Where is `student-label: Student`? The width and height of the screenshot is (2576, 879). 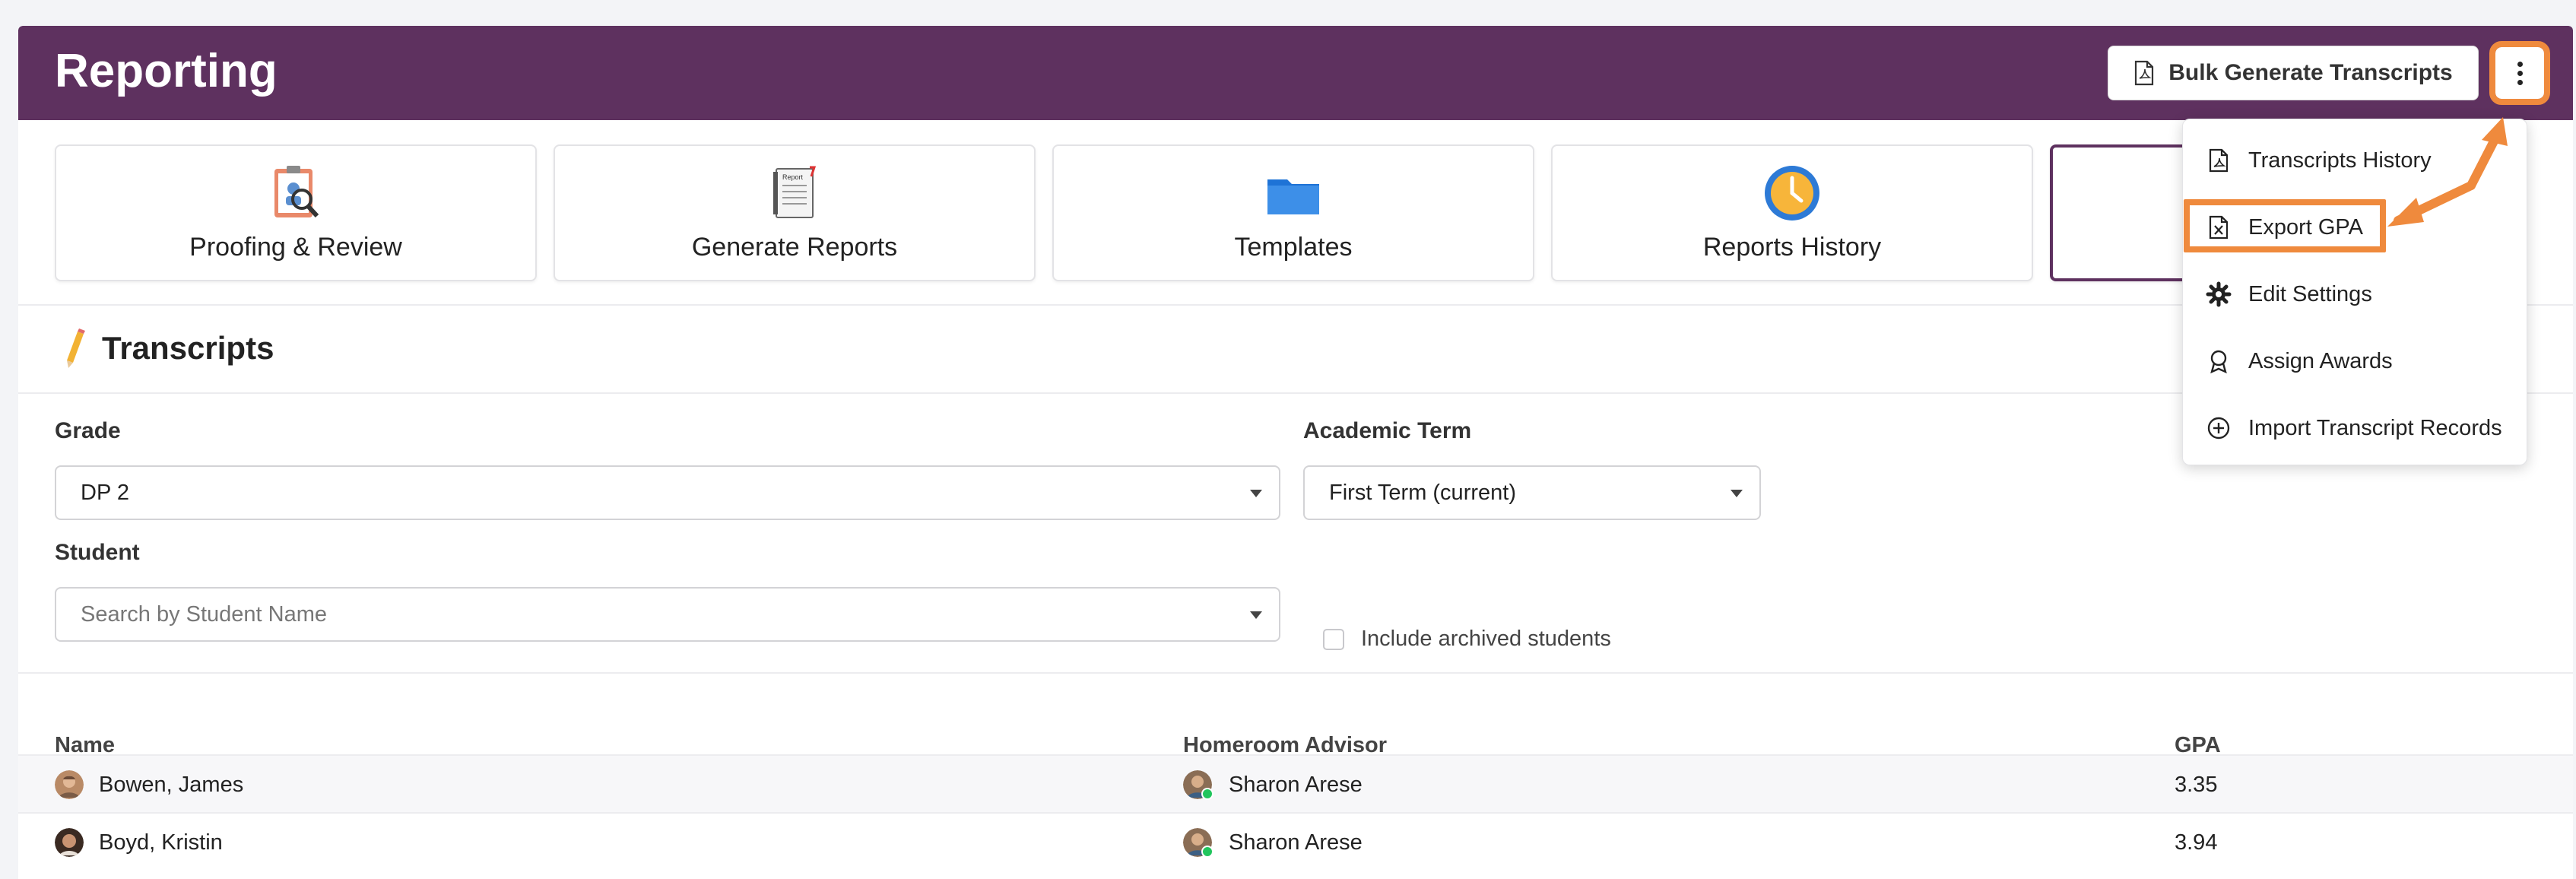
student-label: Student is located at coordinates (97, 552).